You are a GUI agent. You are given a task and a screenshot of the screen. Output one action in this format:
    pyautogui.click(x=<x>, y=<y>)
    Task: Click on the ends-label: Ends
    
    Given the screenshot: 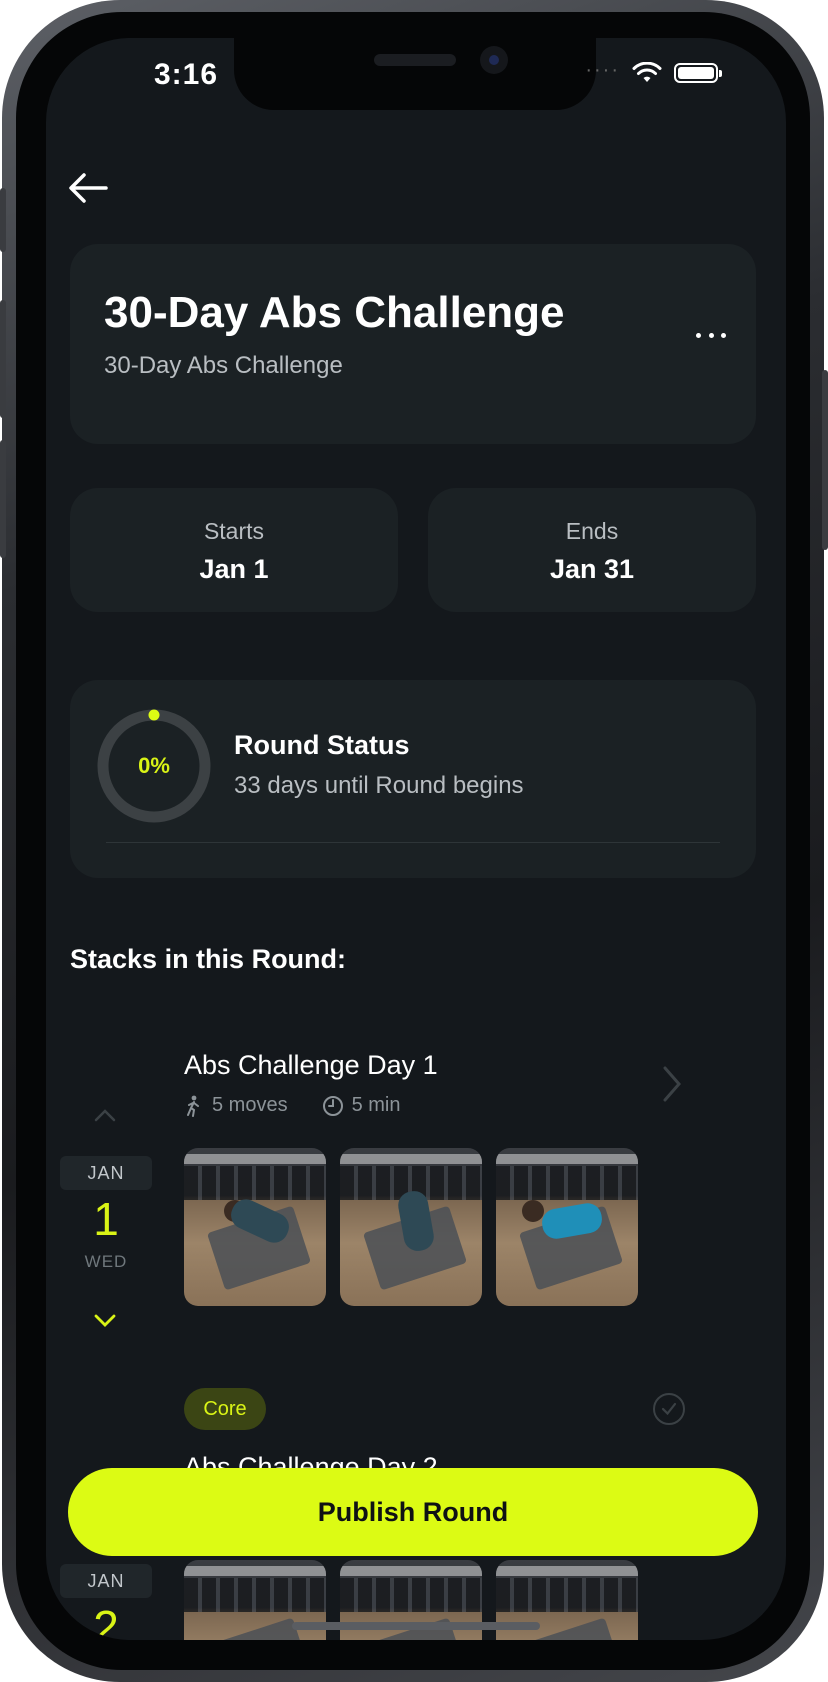 What is the action you would take?
    pyautogui.click(x=592, y=531)
    